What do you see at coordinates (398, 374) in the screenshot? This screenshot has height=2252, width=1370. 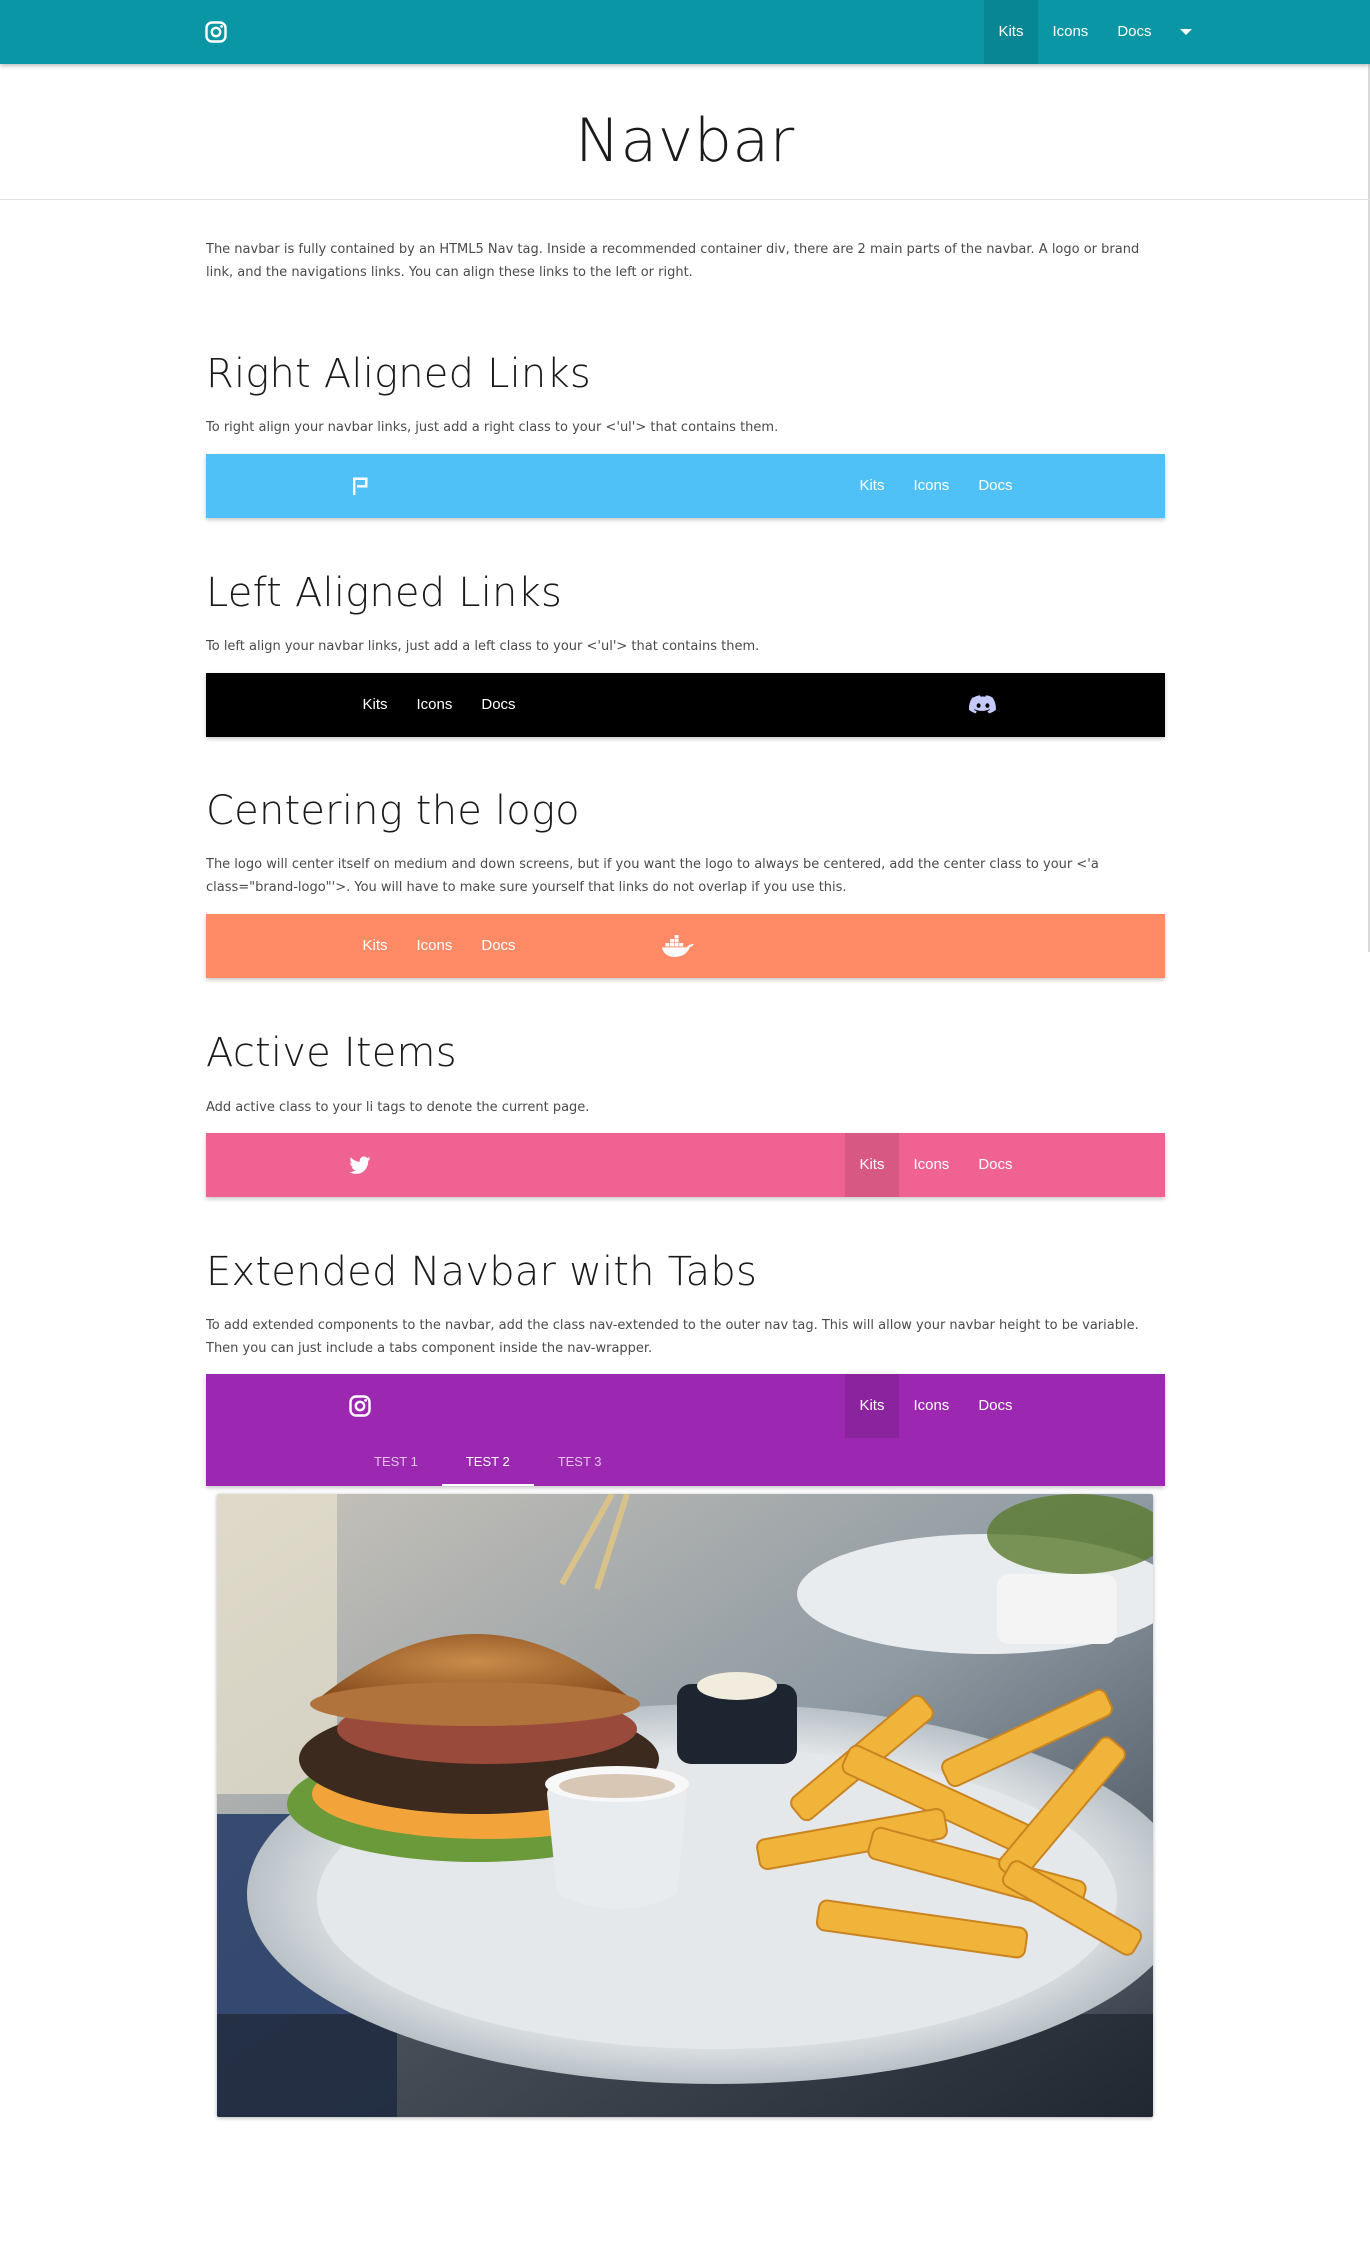 I see `section-title-right-aligned: Right Aligned Links` at bounding box center [398, 374].